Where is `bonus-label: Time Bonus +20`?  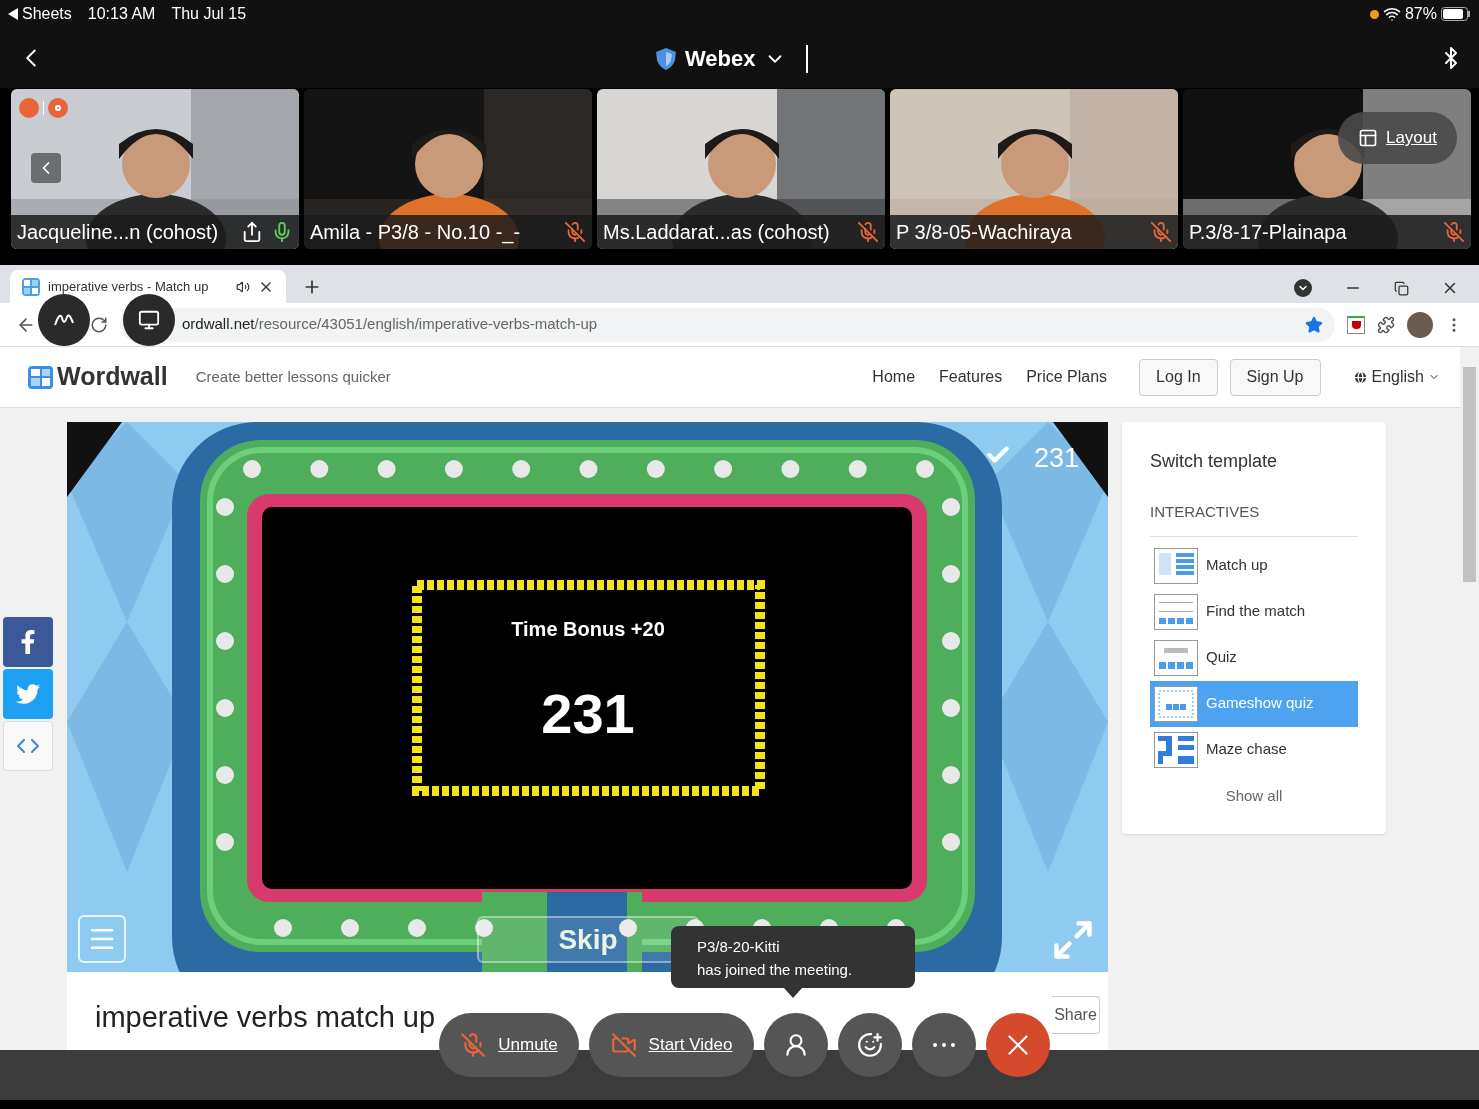 bonus-label: Time Bonus +20 is located at coordinates (588, 629).